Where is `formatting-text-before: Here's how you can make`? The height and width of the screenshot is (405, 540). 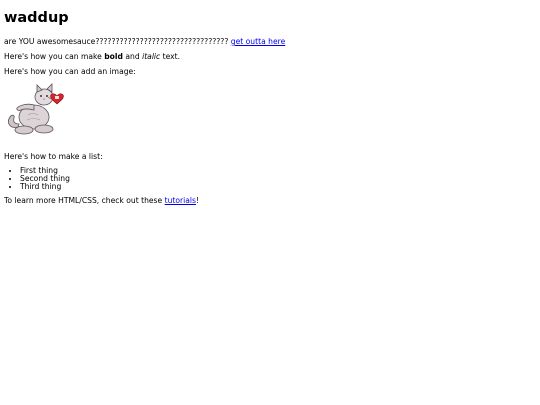 formatting-text-before: Here's how you can make is located at coordinates (54, 56).